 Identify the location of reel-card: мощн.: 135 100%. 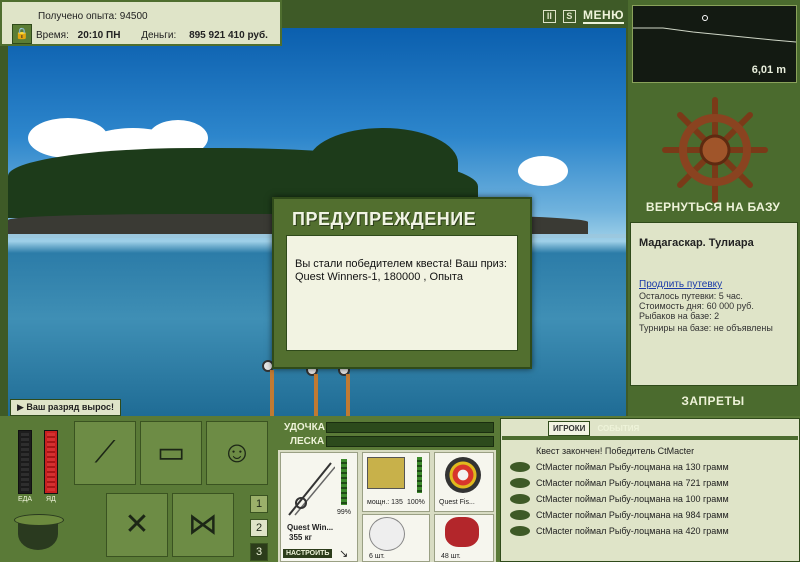
(396, 482).